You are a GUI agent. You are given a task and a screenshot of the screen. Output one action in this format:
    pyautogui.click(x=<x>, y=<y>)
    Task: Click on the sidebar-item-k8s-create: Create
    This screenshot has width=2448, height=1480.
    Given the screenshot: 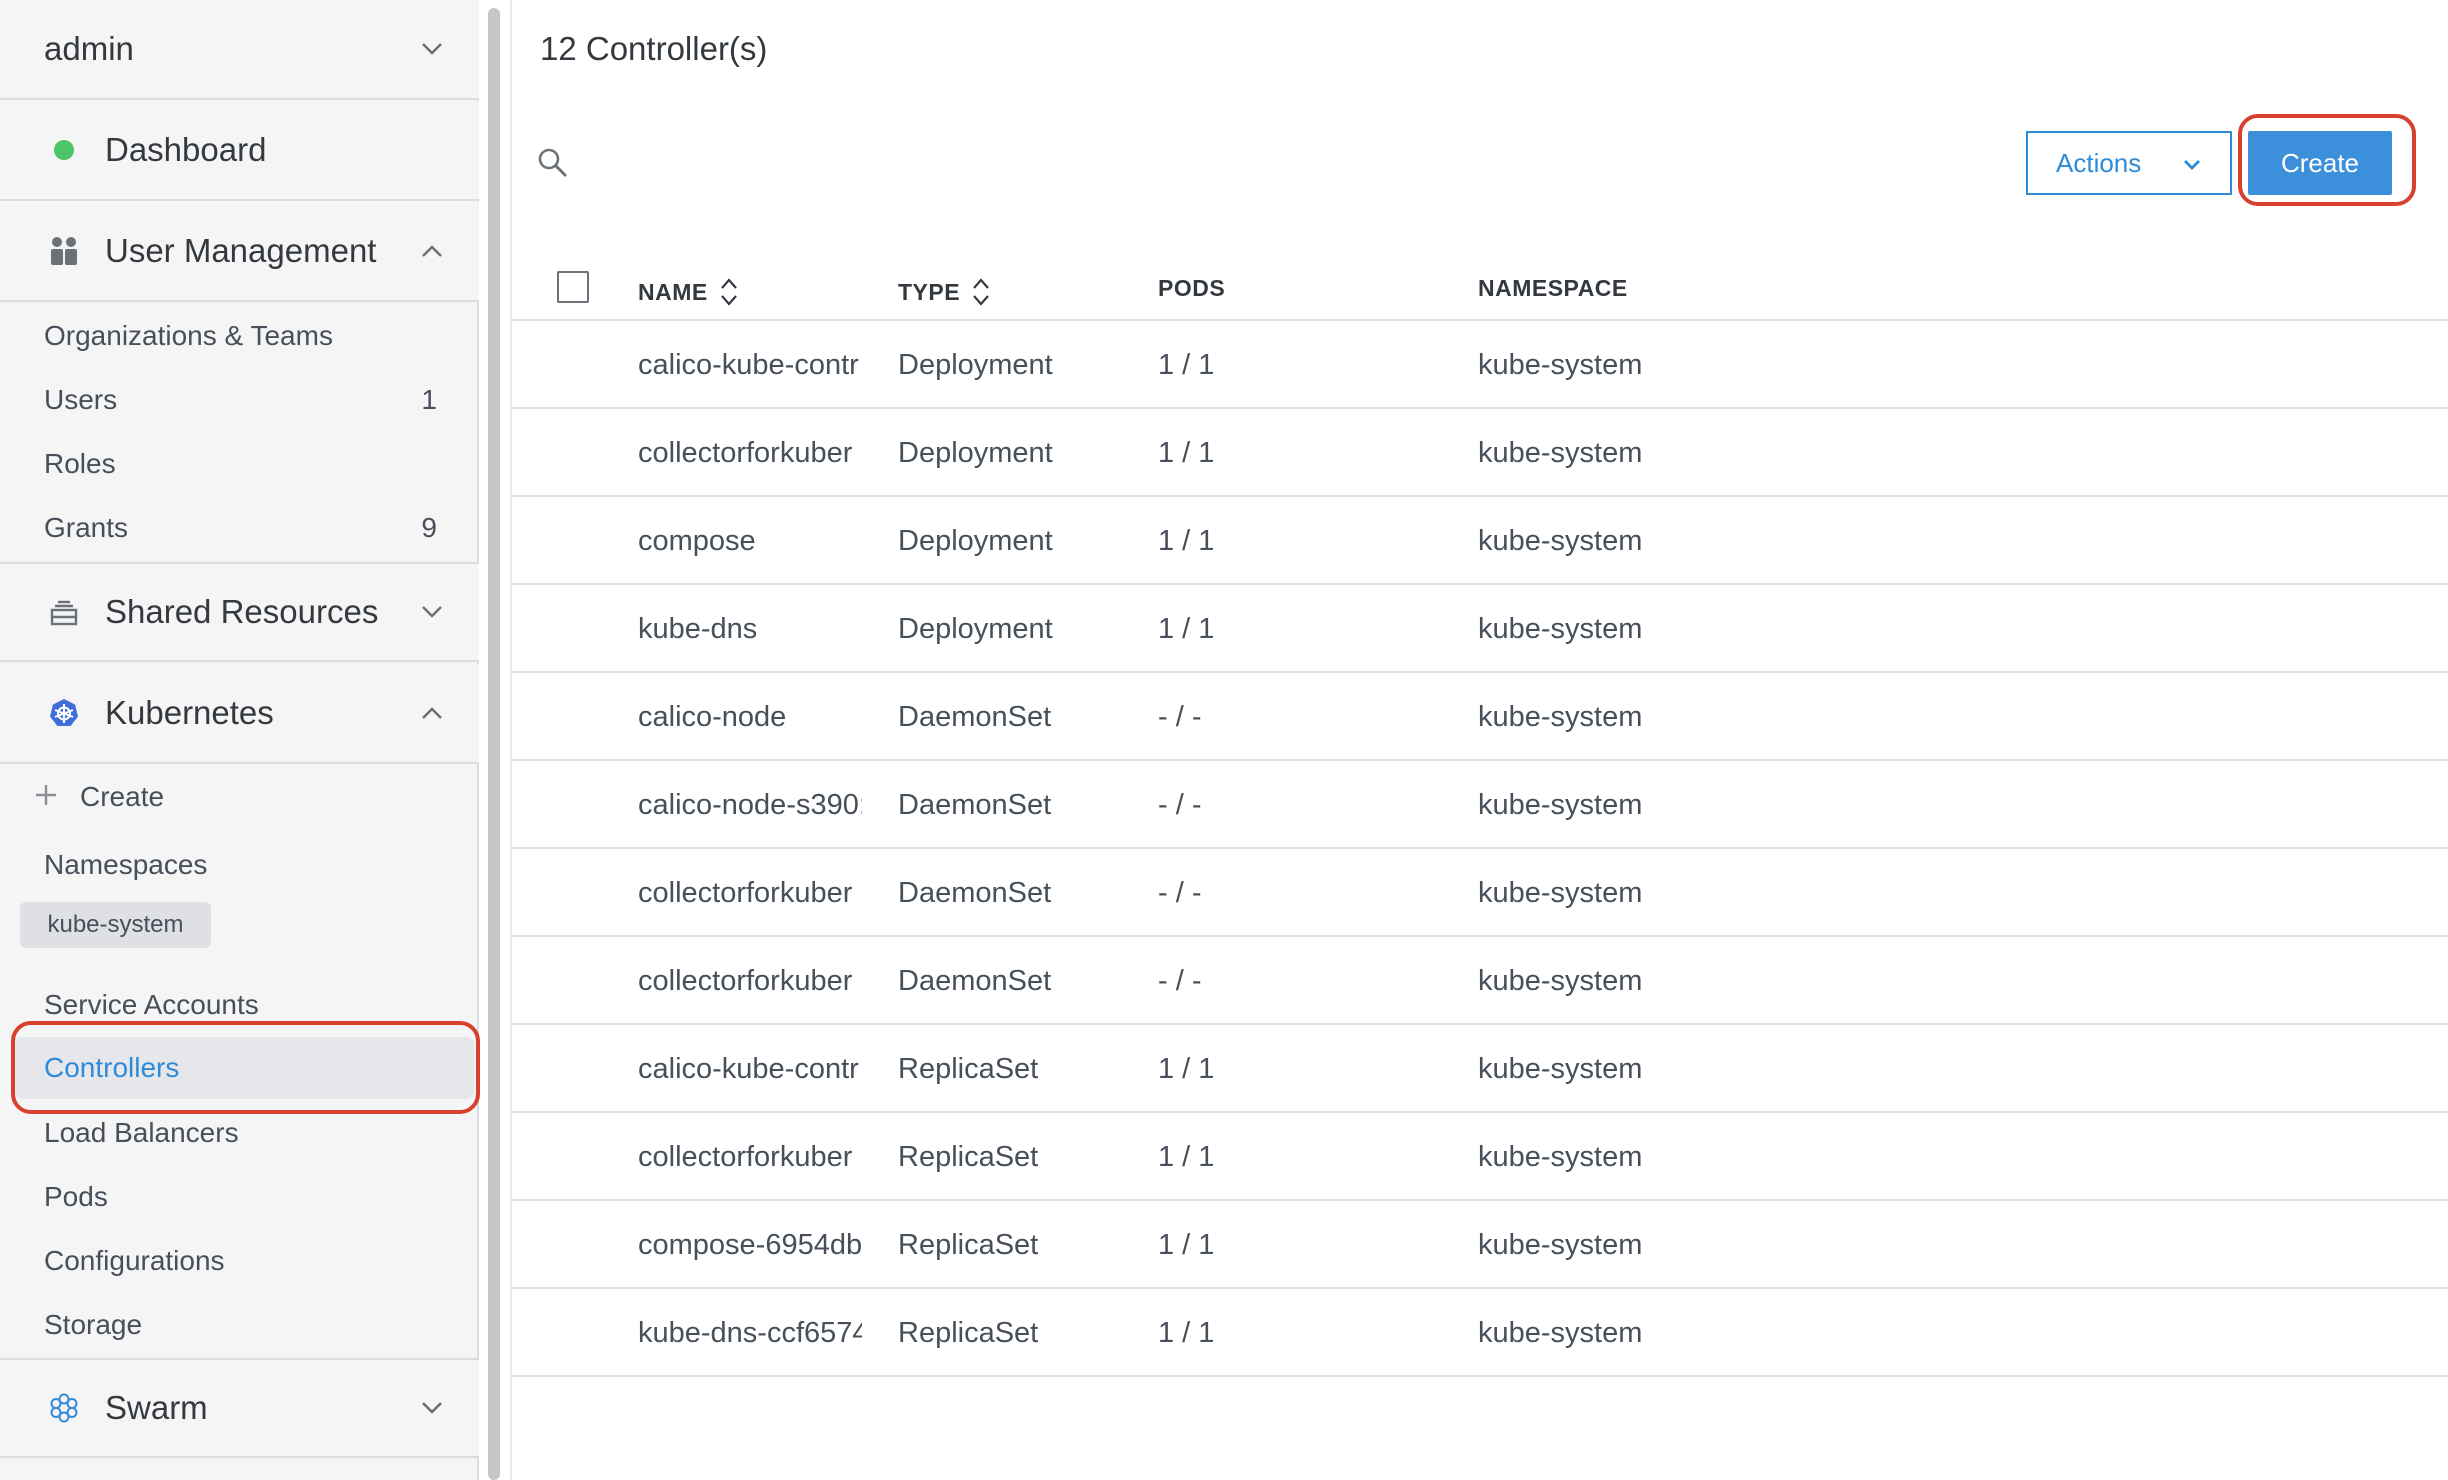 What is the action you would take?
    pyautogui.click(x=239, y=797)
    